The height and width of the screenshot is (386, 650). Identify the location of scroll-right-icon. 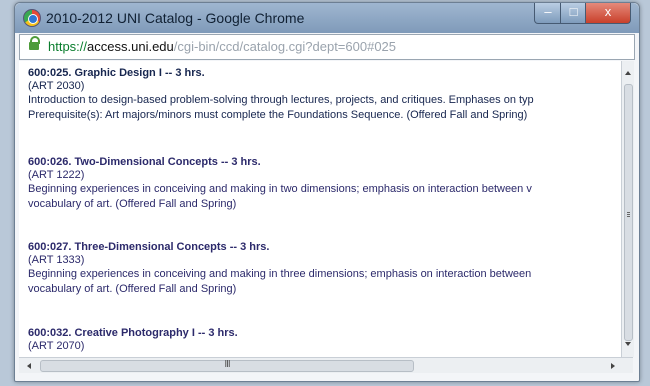
(613, 366).